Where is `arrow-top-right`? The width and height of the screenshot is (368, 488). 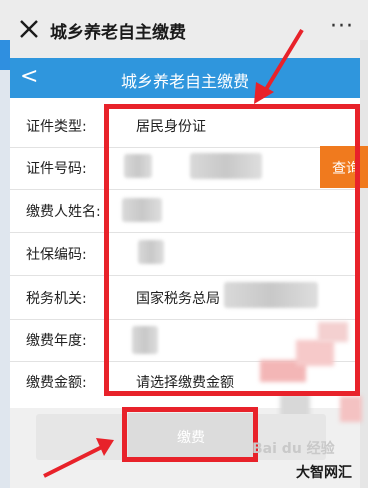 arrow-top-right is located at coordinates (279, 66).